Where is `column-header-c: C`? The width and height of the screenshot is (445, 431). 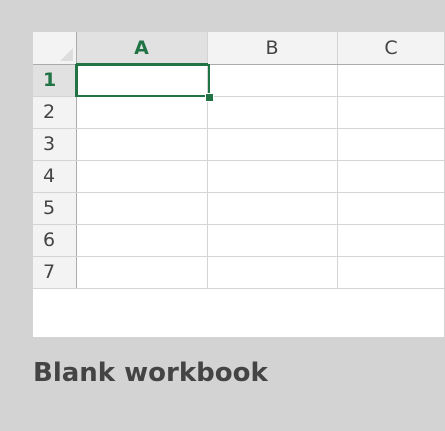 column-header-c: C is located at coordinates (390, 48).